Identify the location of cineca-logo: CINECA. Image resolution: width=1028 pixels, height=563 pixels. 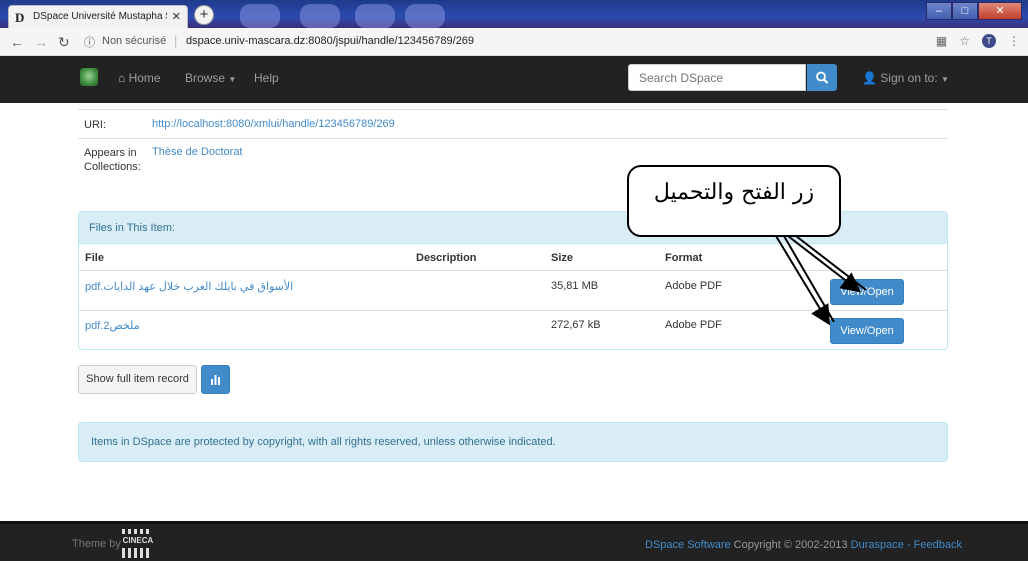
(138, 544).